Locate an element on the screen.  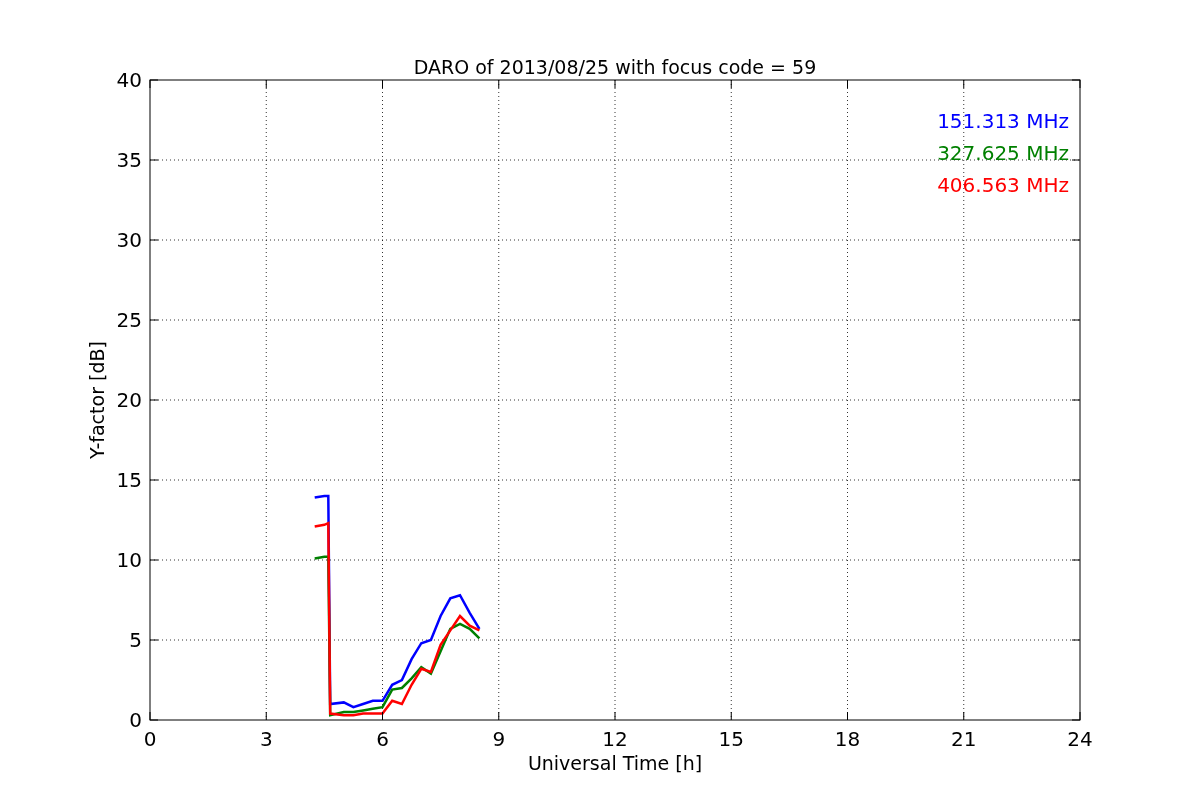
legend-label: 327.625 MHz is located at coordinates (1003, 153).